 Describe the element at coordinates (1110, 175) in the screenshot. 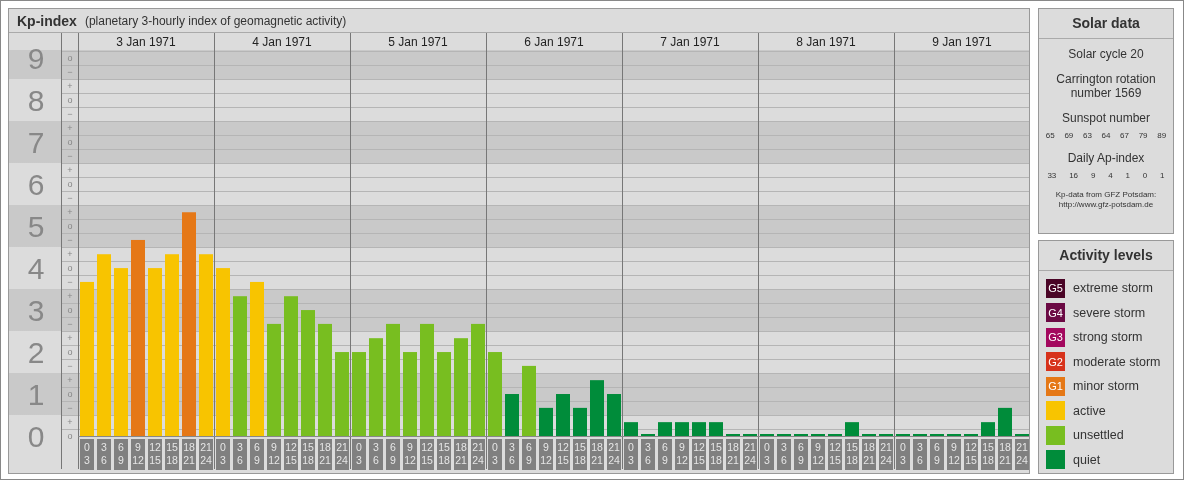

I see `ap-value: 4` at that location.